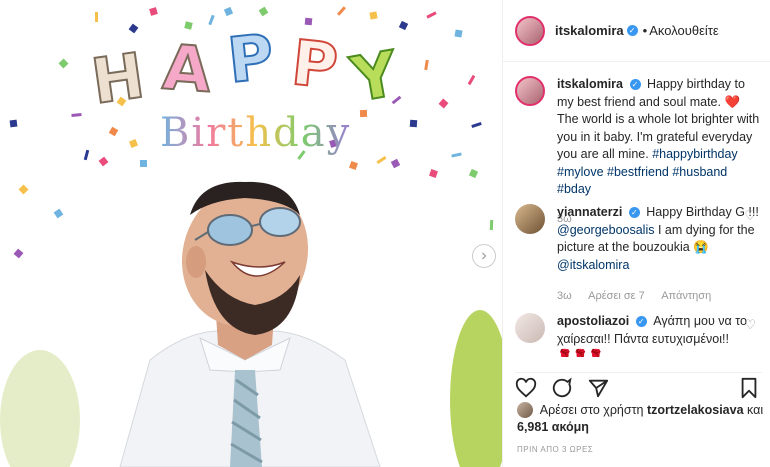 The height and width of the screenshot is (467, 770). I want to click on header-username: itskalomira, so click(589, 30).